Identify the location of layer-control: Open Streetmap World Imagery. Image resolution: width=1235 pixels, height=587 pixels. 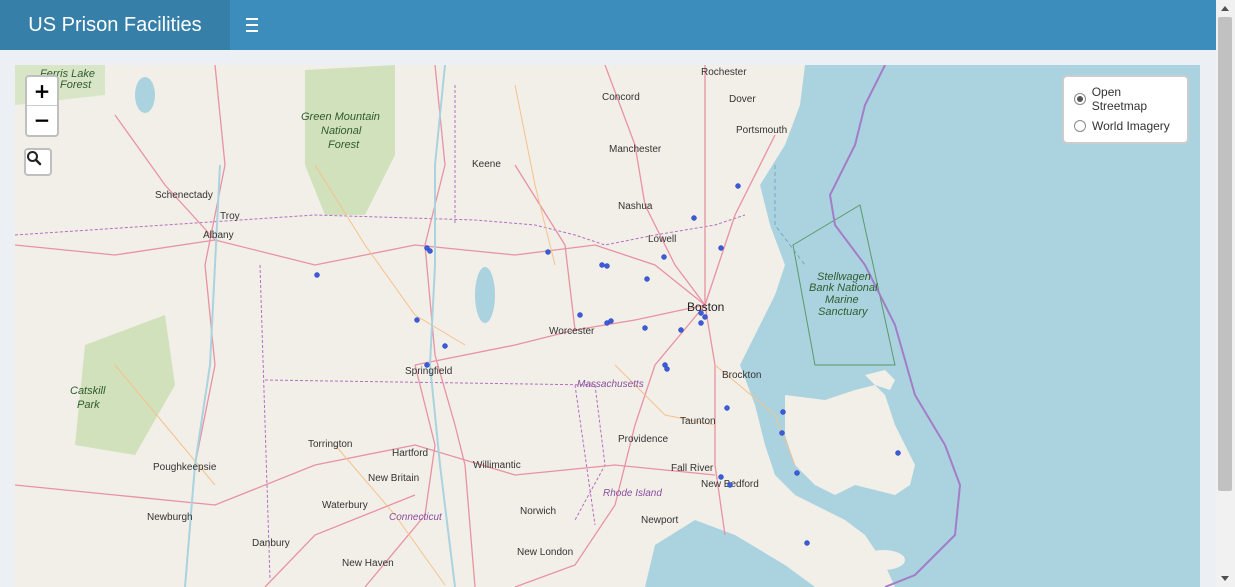
(1125, 109).